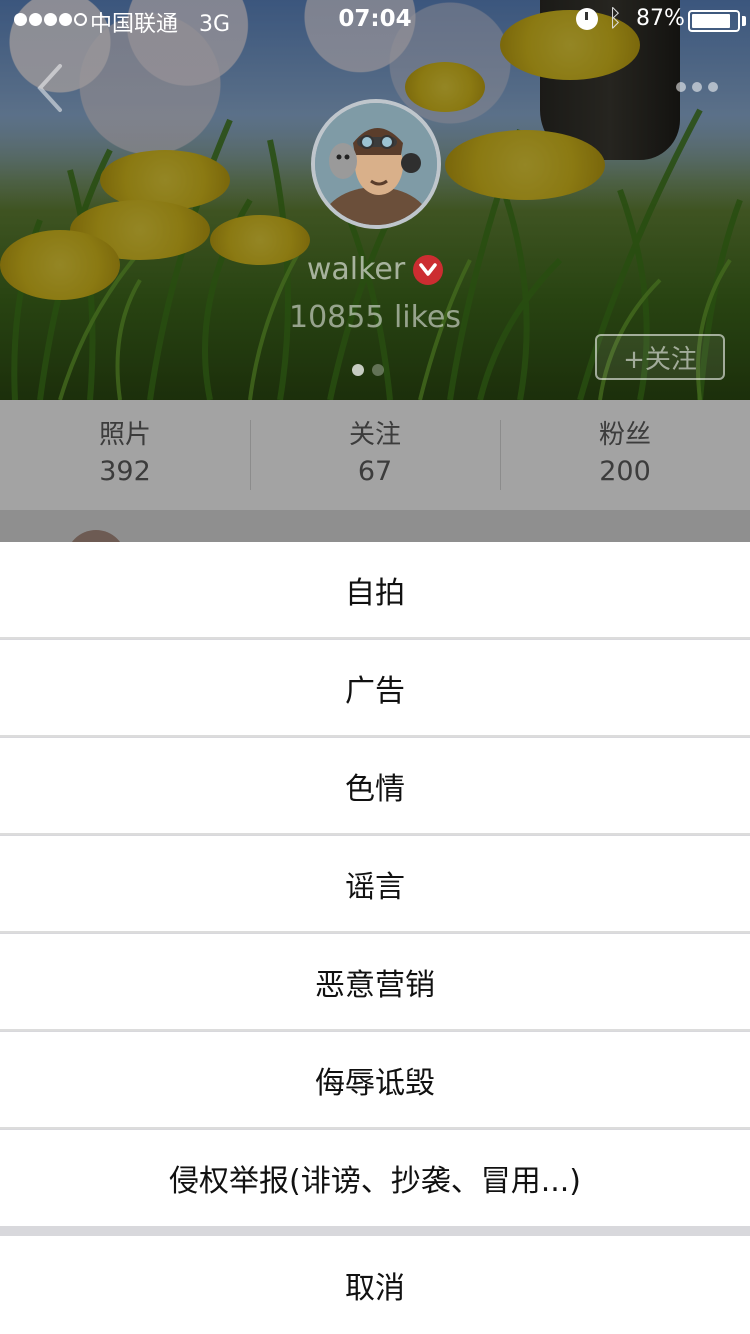 The height and width of the screenshot is (1334, 750). Describe the element at coordinates (660, 18) in the screenshot. I see `battery-percent: 87%` at that location.